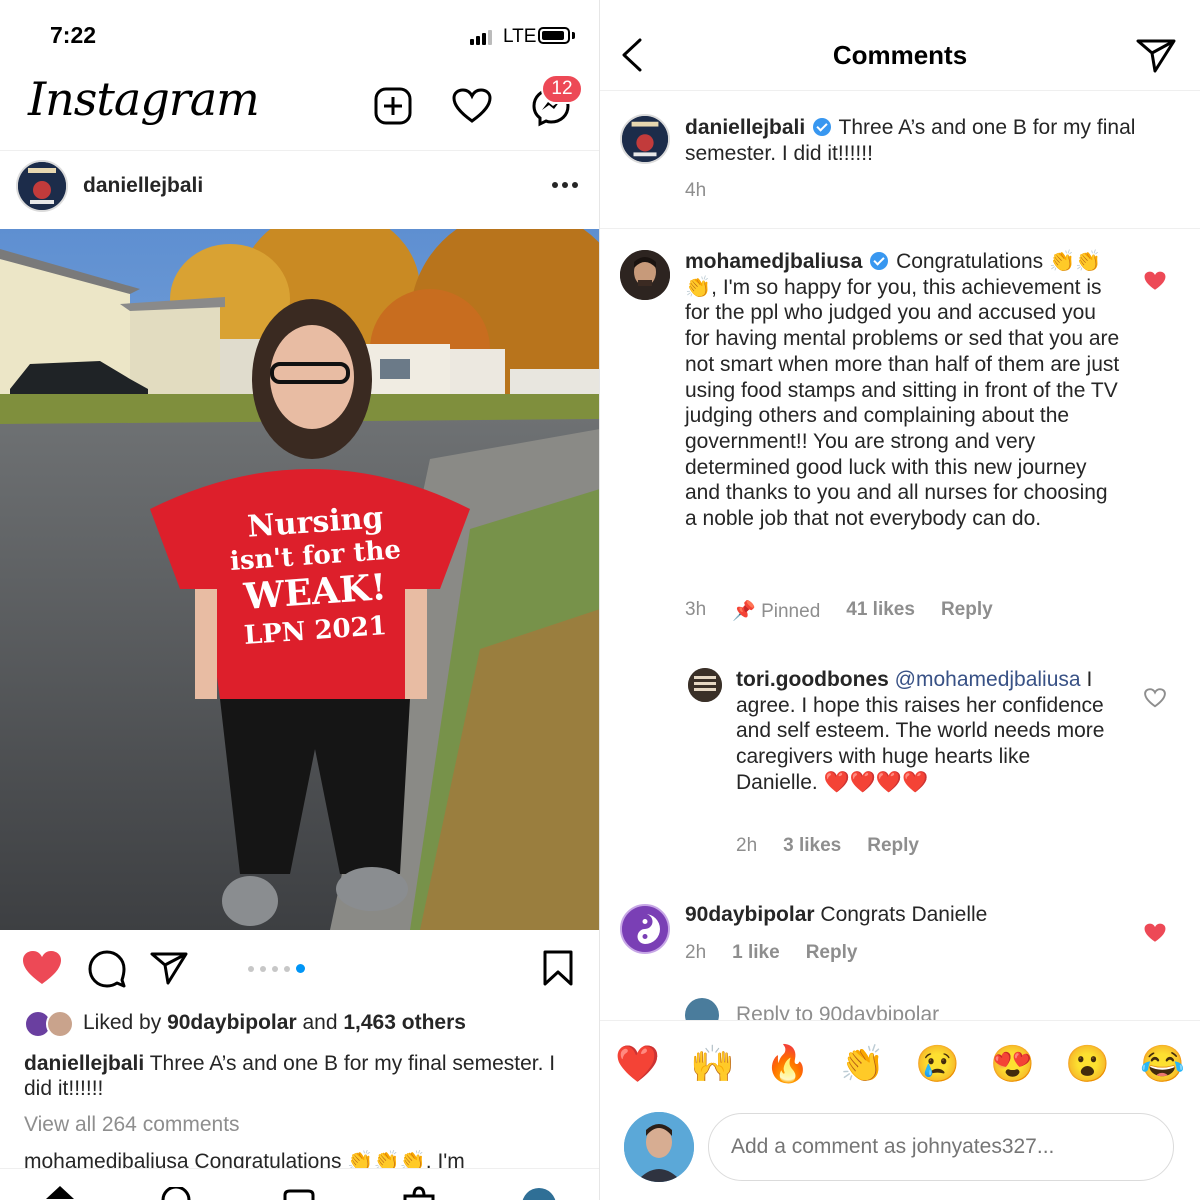 The image size is (1200, 1200). I want to click on comment-1-reply-button: Reply, so click(967, 611).